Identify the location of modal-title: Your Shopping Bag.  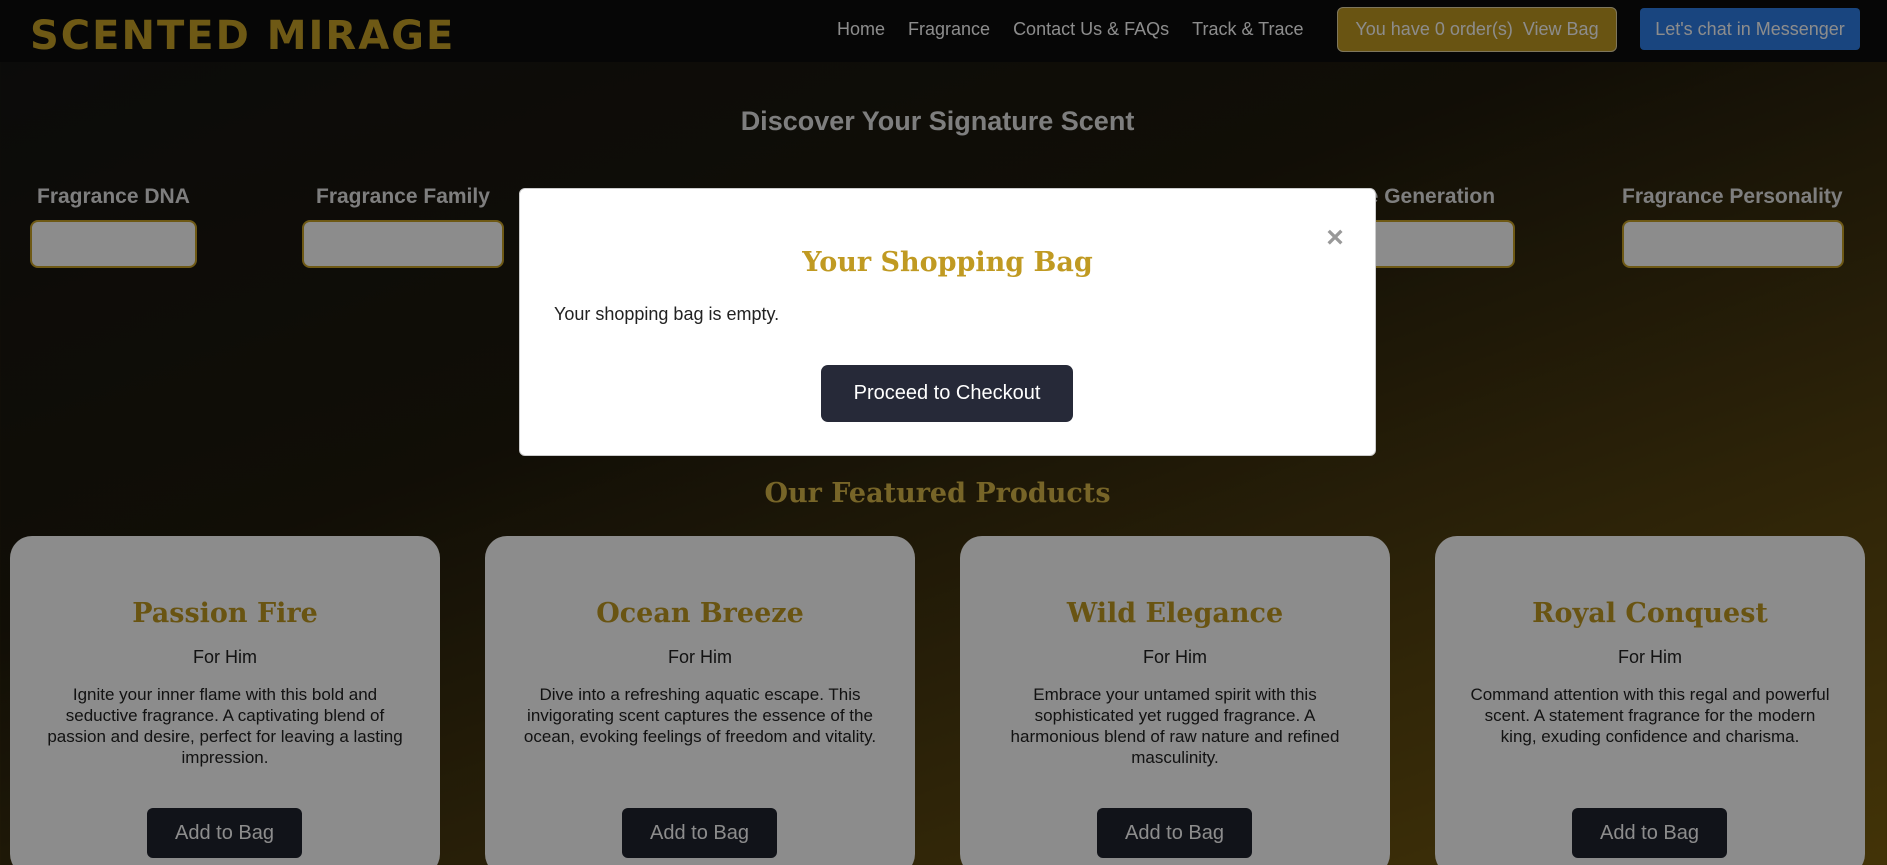
(947, 262).